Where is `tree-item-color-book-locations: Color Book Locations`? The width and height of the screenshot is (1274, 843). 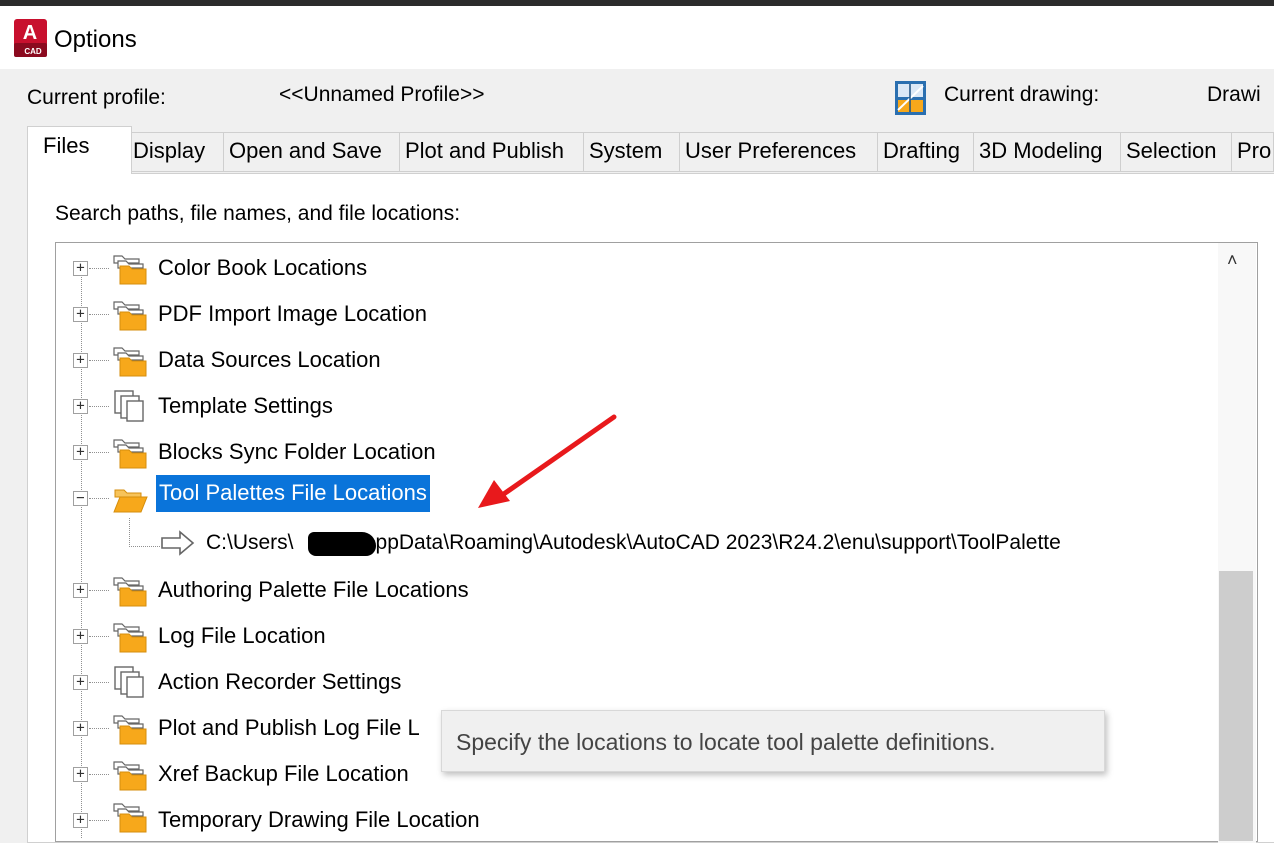
tree-item-color-book-locations: Color Book Locations is located at coordinates (262, 268).